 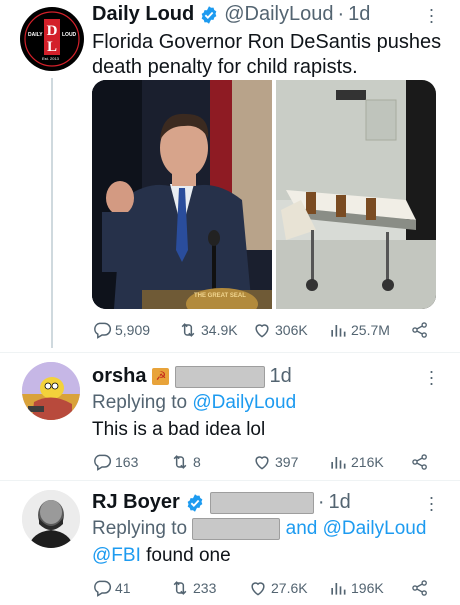 What do you see at coordinates (179, 429) in the screenshot?
I see `reply1-text: This is a bad idea lol` at bounding box center [179, 429].